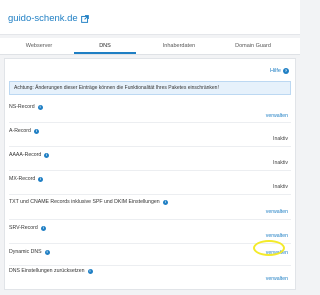  I want to click on tab-webserver: Webserver, so click(39, 46).